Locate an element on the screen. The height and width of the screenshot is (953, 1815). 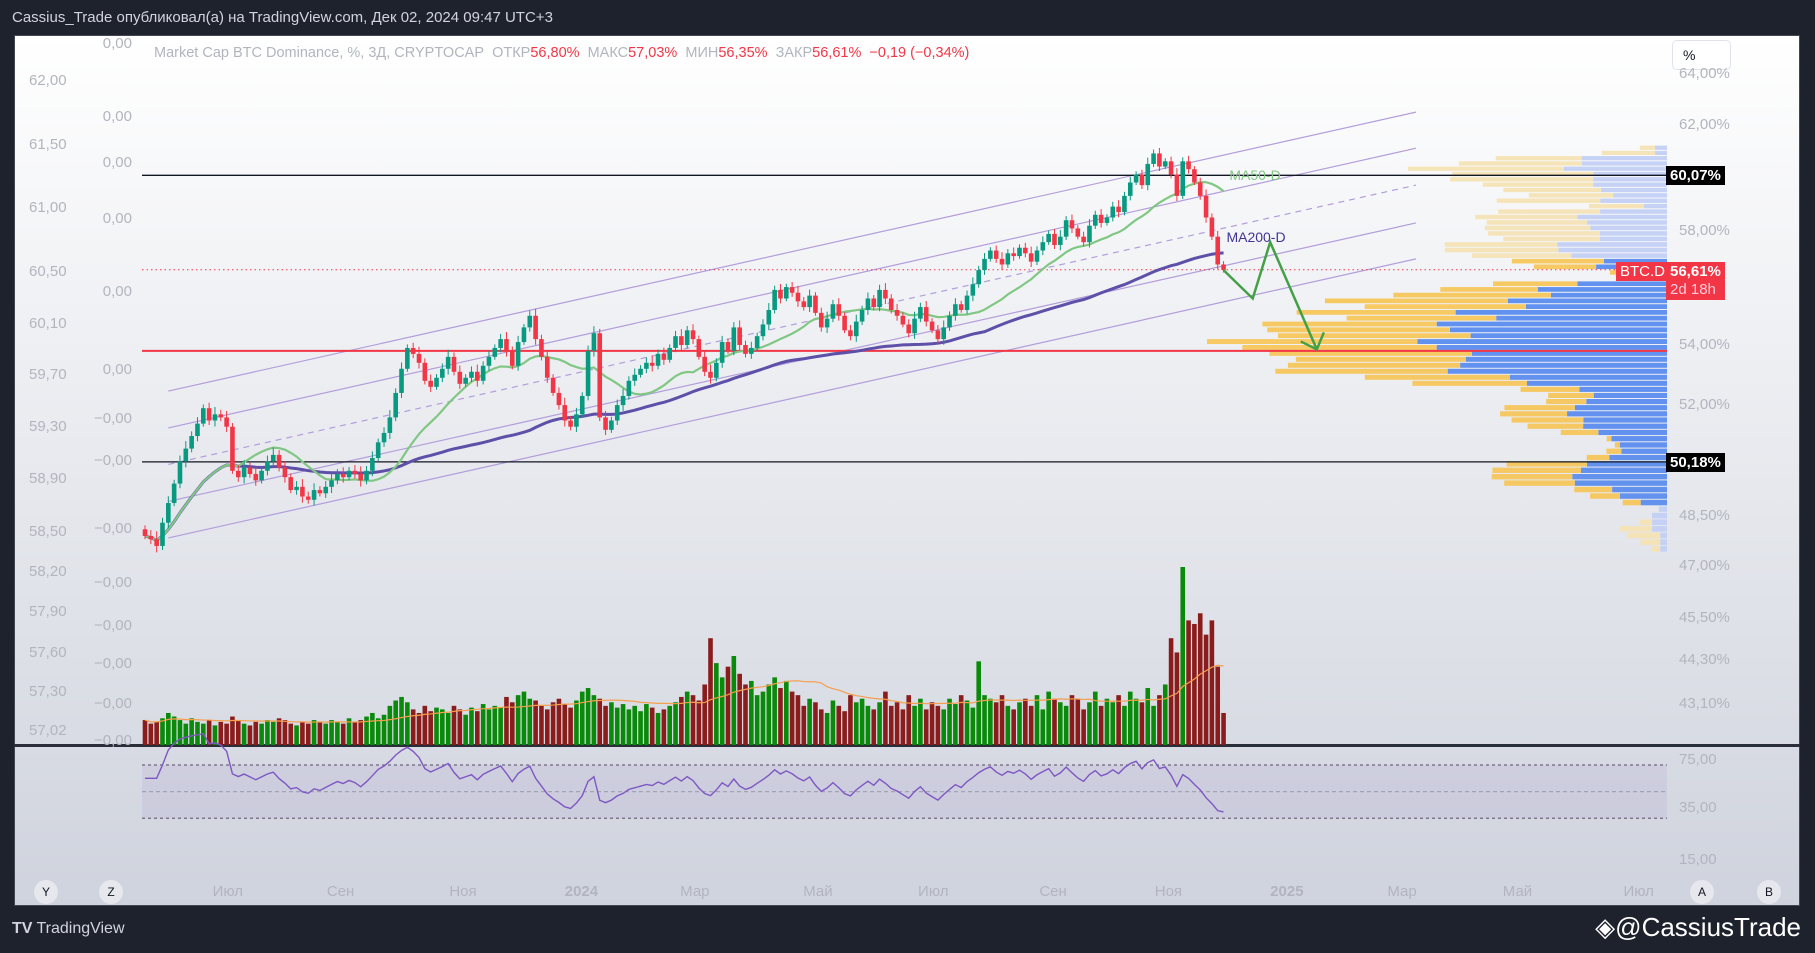
left-scale-2-label: −0,00 is located at coordinates (113, 418).